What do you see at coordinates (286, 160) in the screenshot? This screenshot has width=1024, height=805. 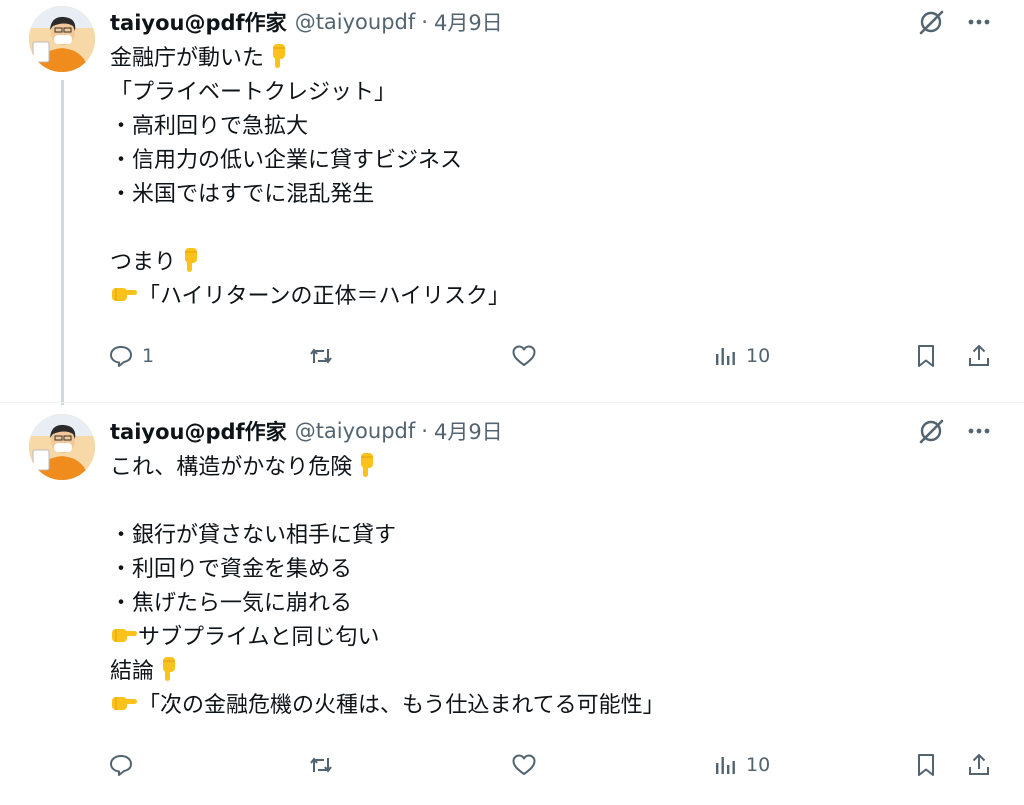 I see `text-line: ・信用力の低い企業に貸すビジネス` at bounding box center [286, 160].